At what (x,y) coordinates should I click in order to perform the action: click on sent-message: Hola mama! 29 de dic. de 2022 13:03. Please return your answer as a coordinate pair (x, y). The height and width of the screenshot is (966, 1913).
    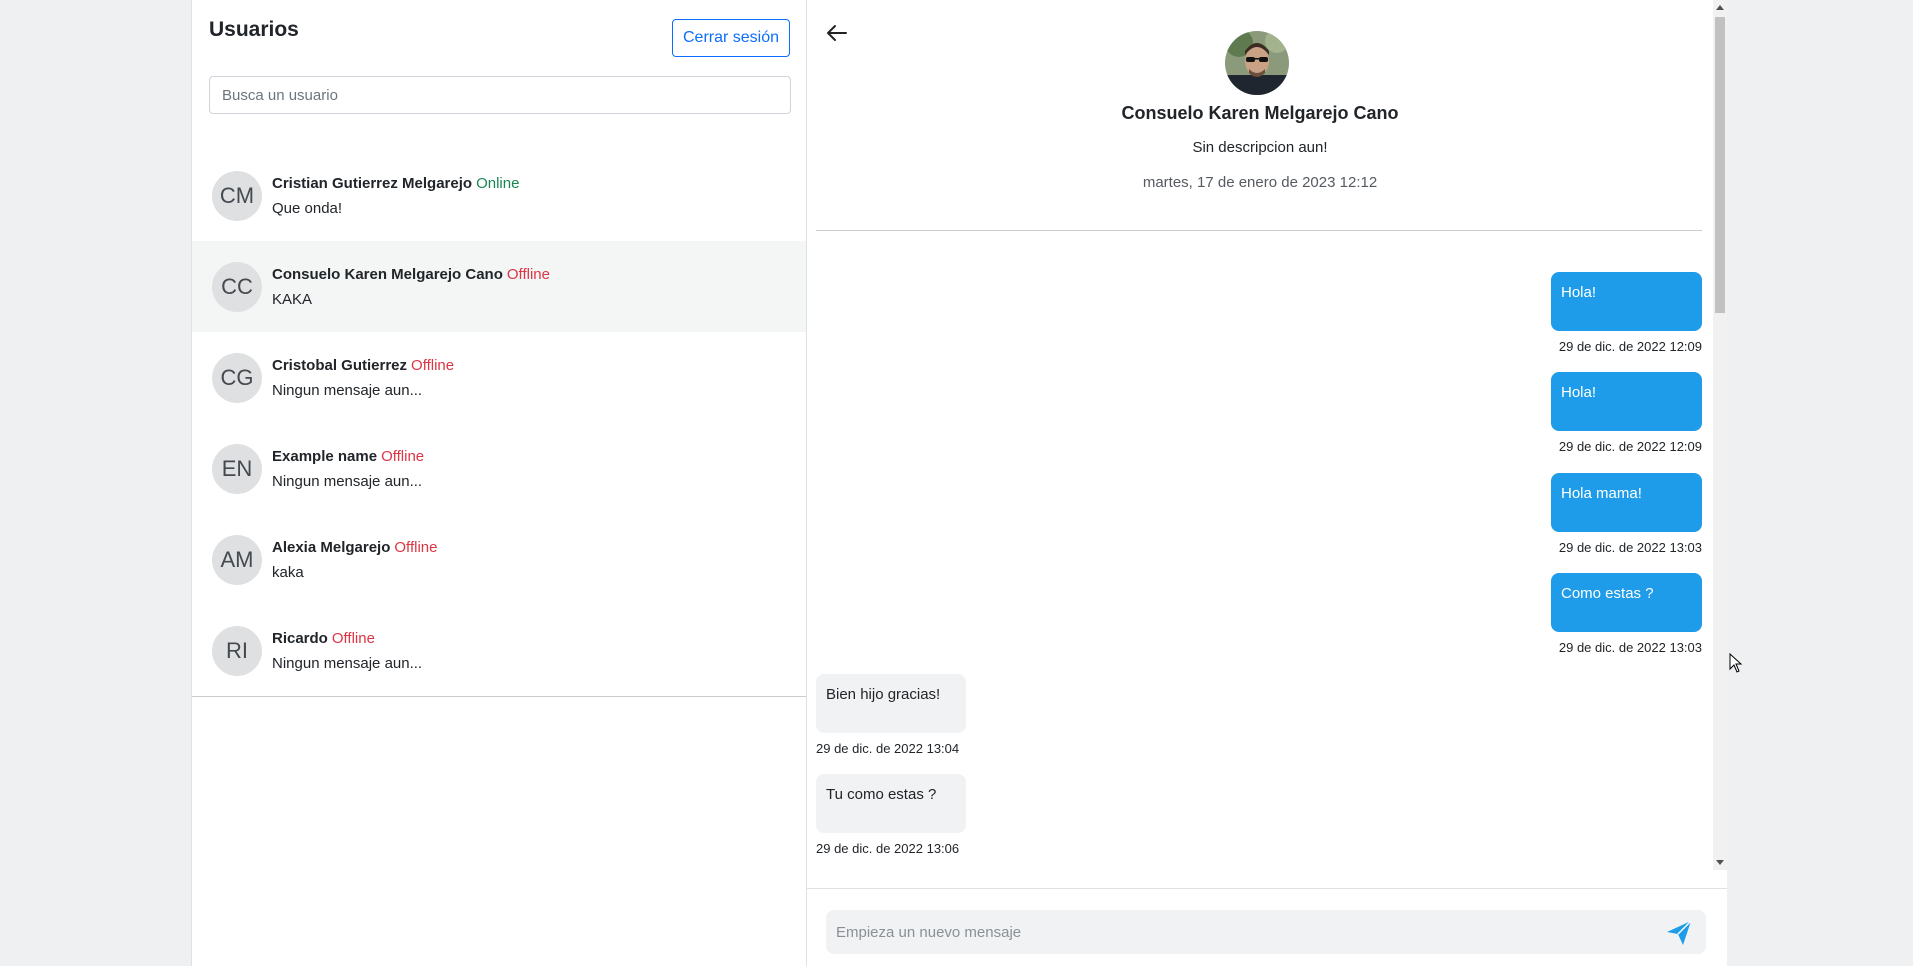
    Looking at the image, I should click on (1626, 514).